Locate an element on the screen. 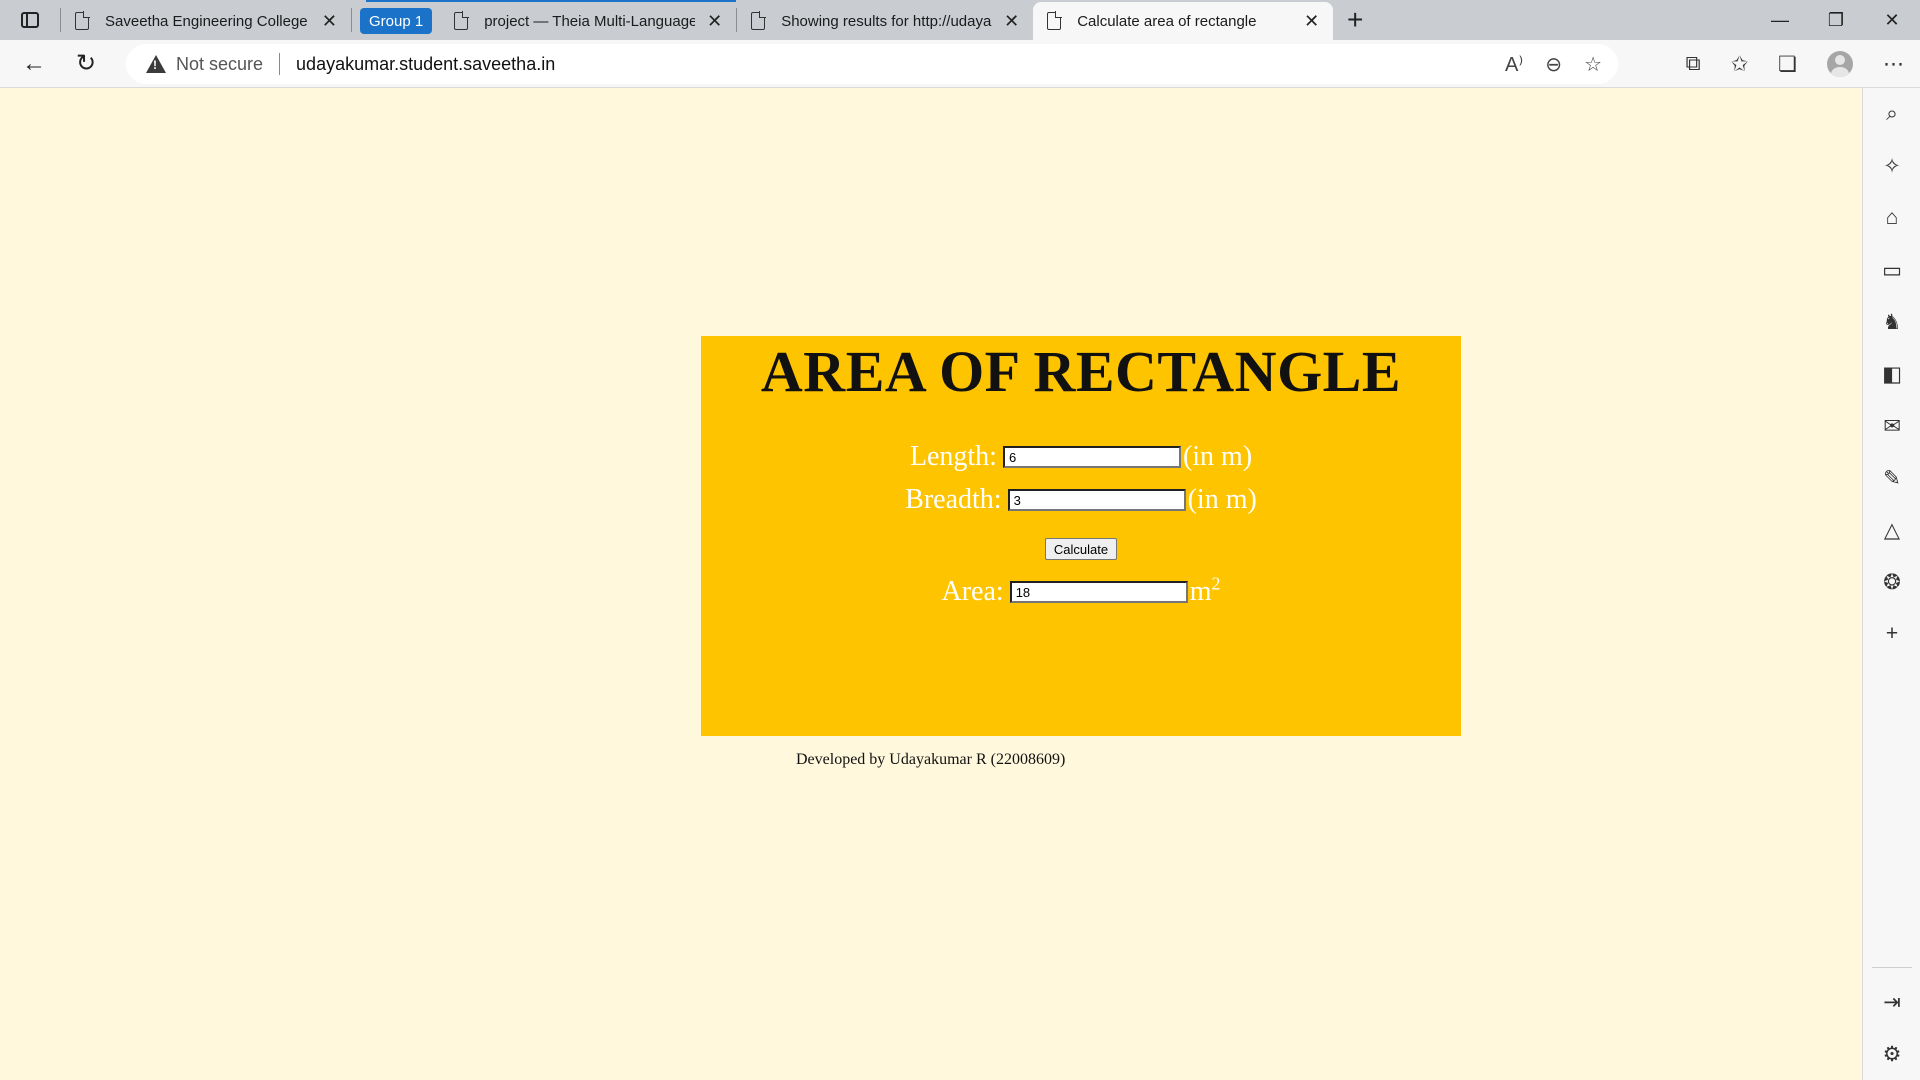  sidebar-bottom-group: ⇥ ⚙ is located at coordinates (1891, 1023).